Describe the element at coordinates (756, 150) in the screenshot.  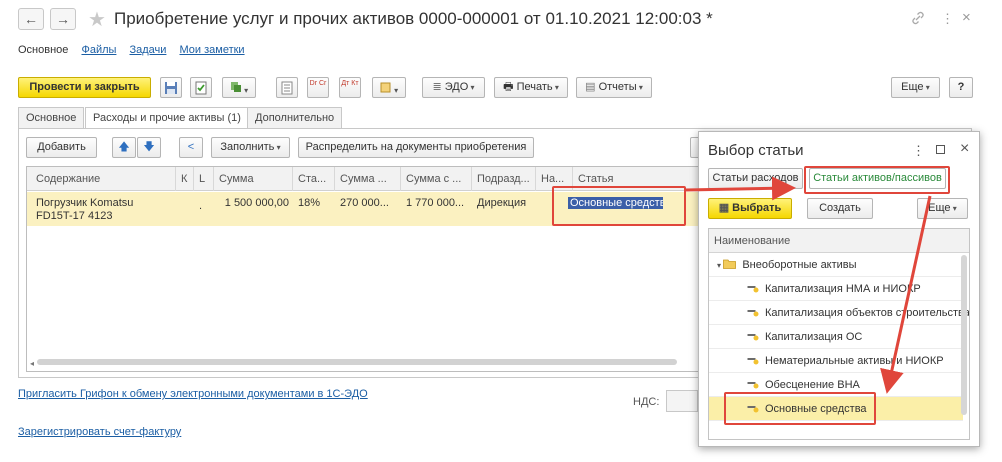
I see `dialog-title: Выбор статьи` at that location.